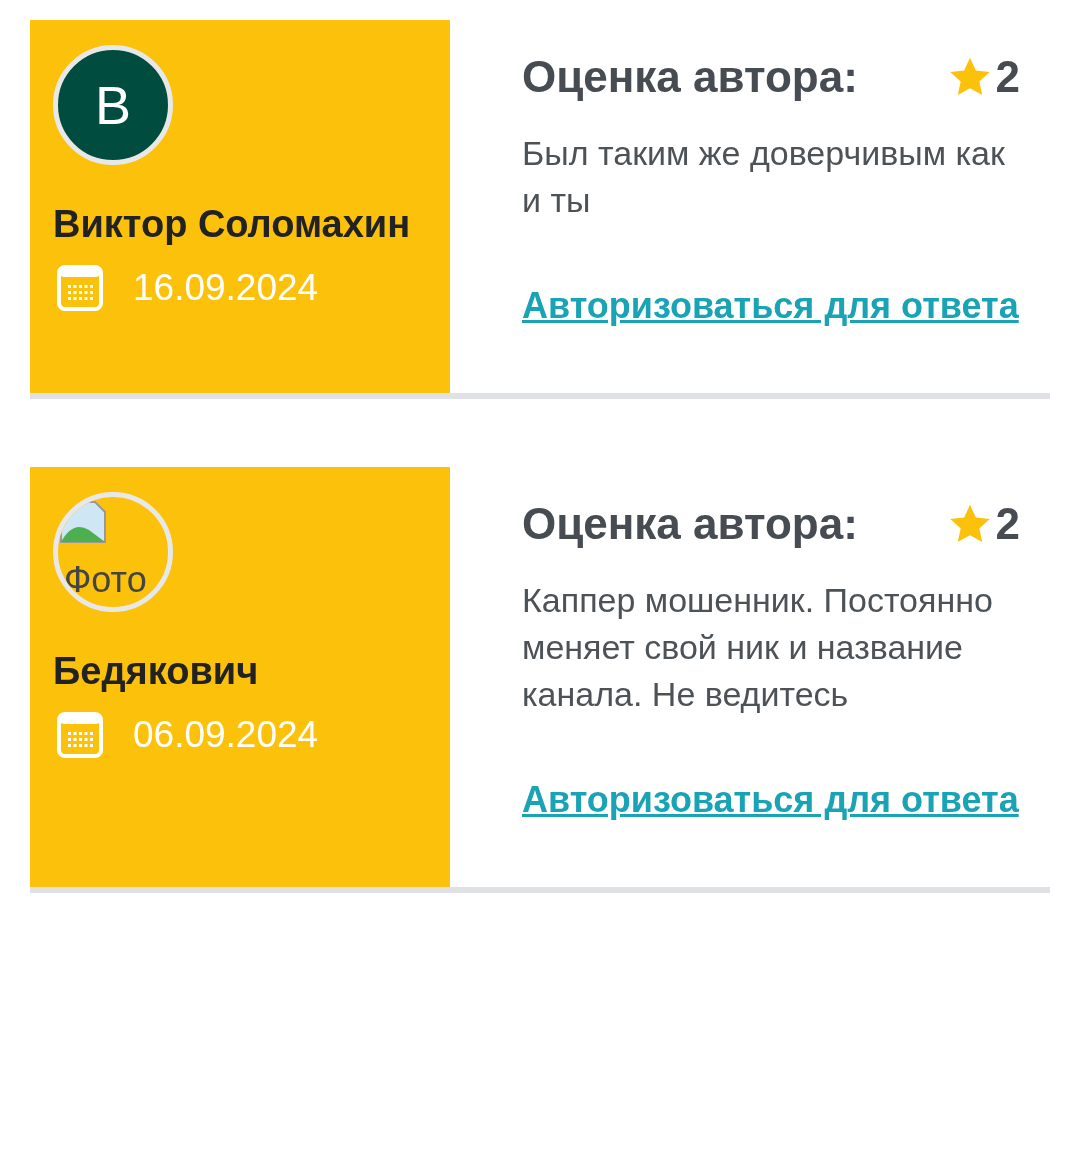 This screenshot has width=1080, height=1156. I want to click on review-text: Каппер мошенник. Постоянно меняет свой ник и название канала. Не ведитесь, so click(758, 647).